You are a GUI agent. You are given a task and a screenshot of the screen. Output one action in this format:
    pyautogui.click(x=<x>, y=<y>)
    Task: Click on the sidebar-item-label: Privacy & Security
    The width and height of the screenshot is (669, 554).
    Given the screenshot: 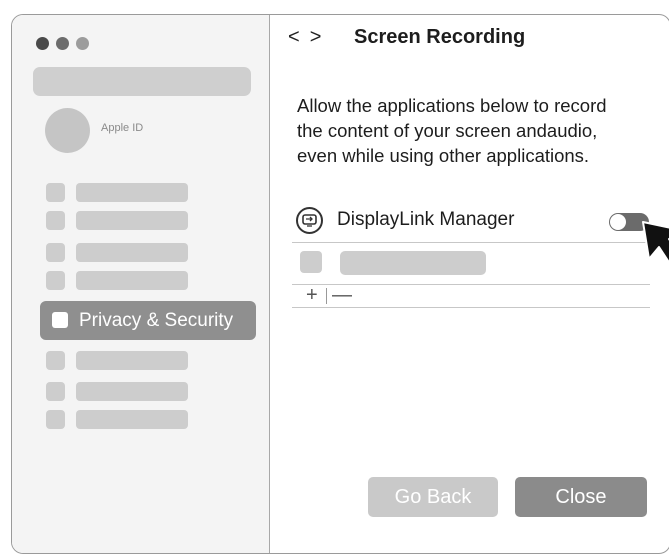 What is the action you would take?
    pyautogui.click(x=156, y=320)
    